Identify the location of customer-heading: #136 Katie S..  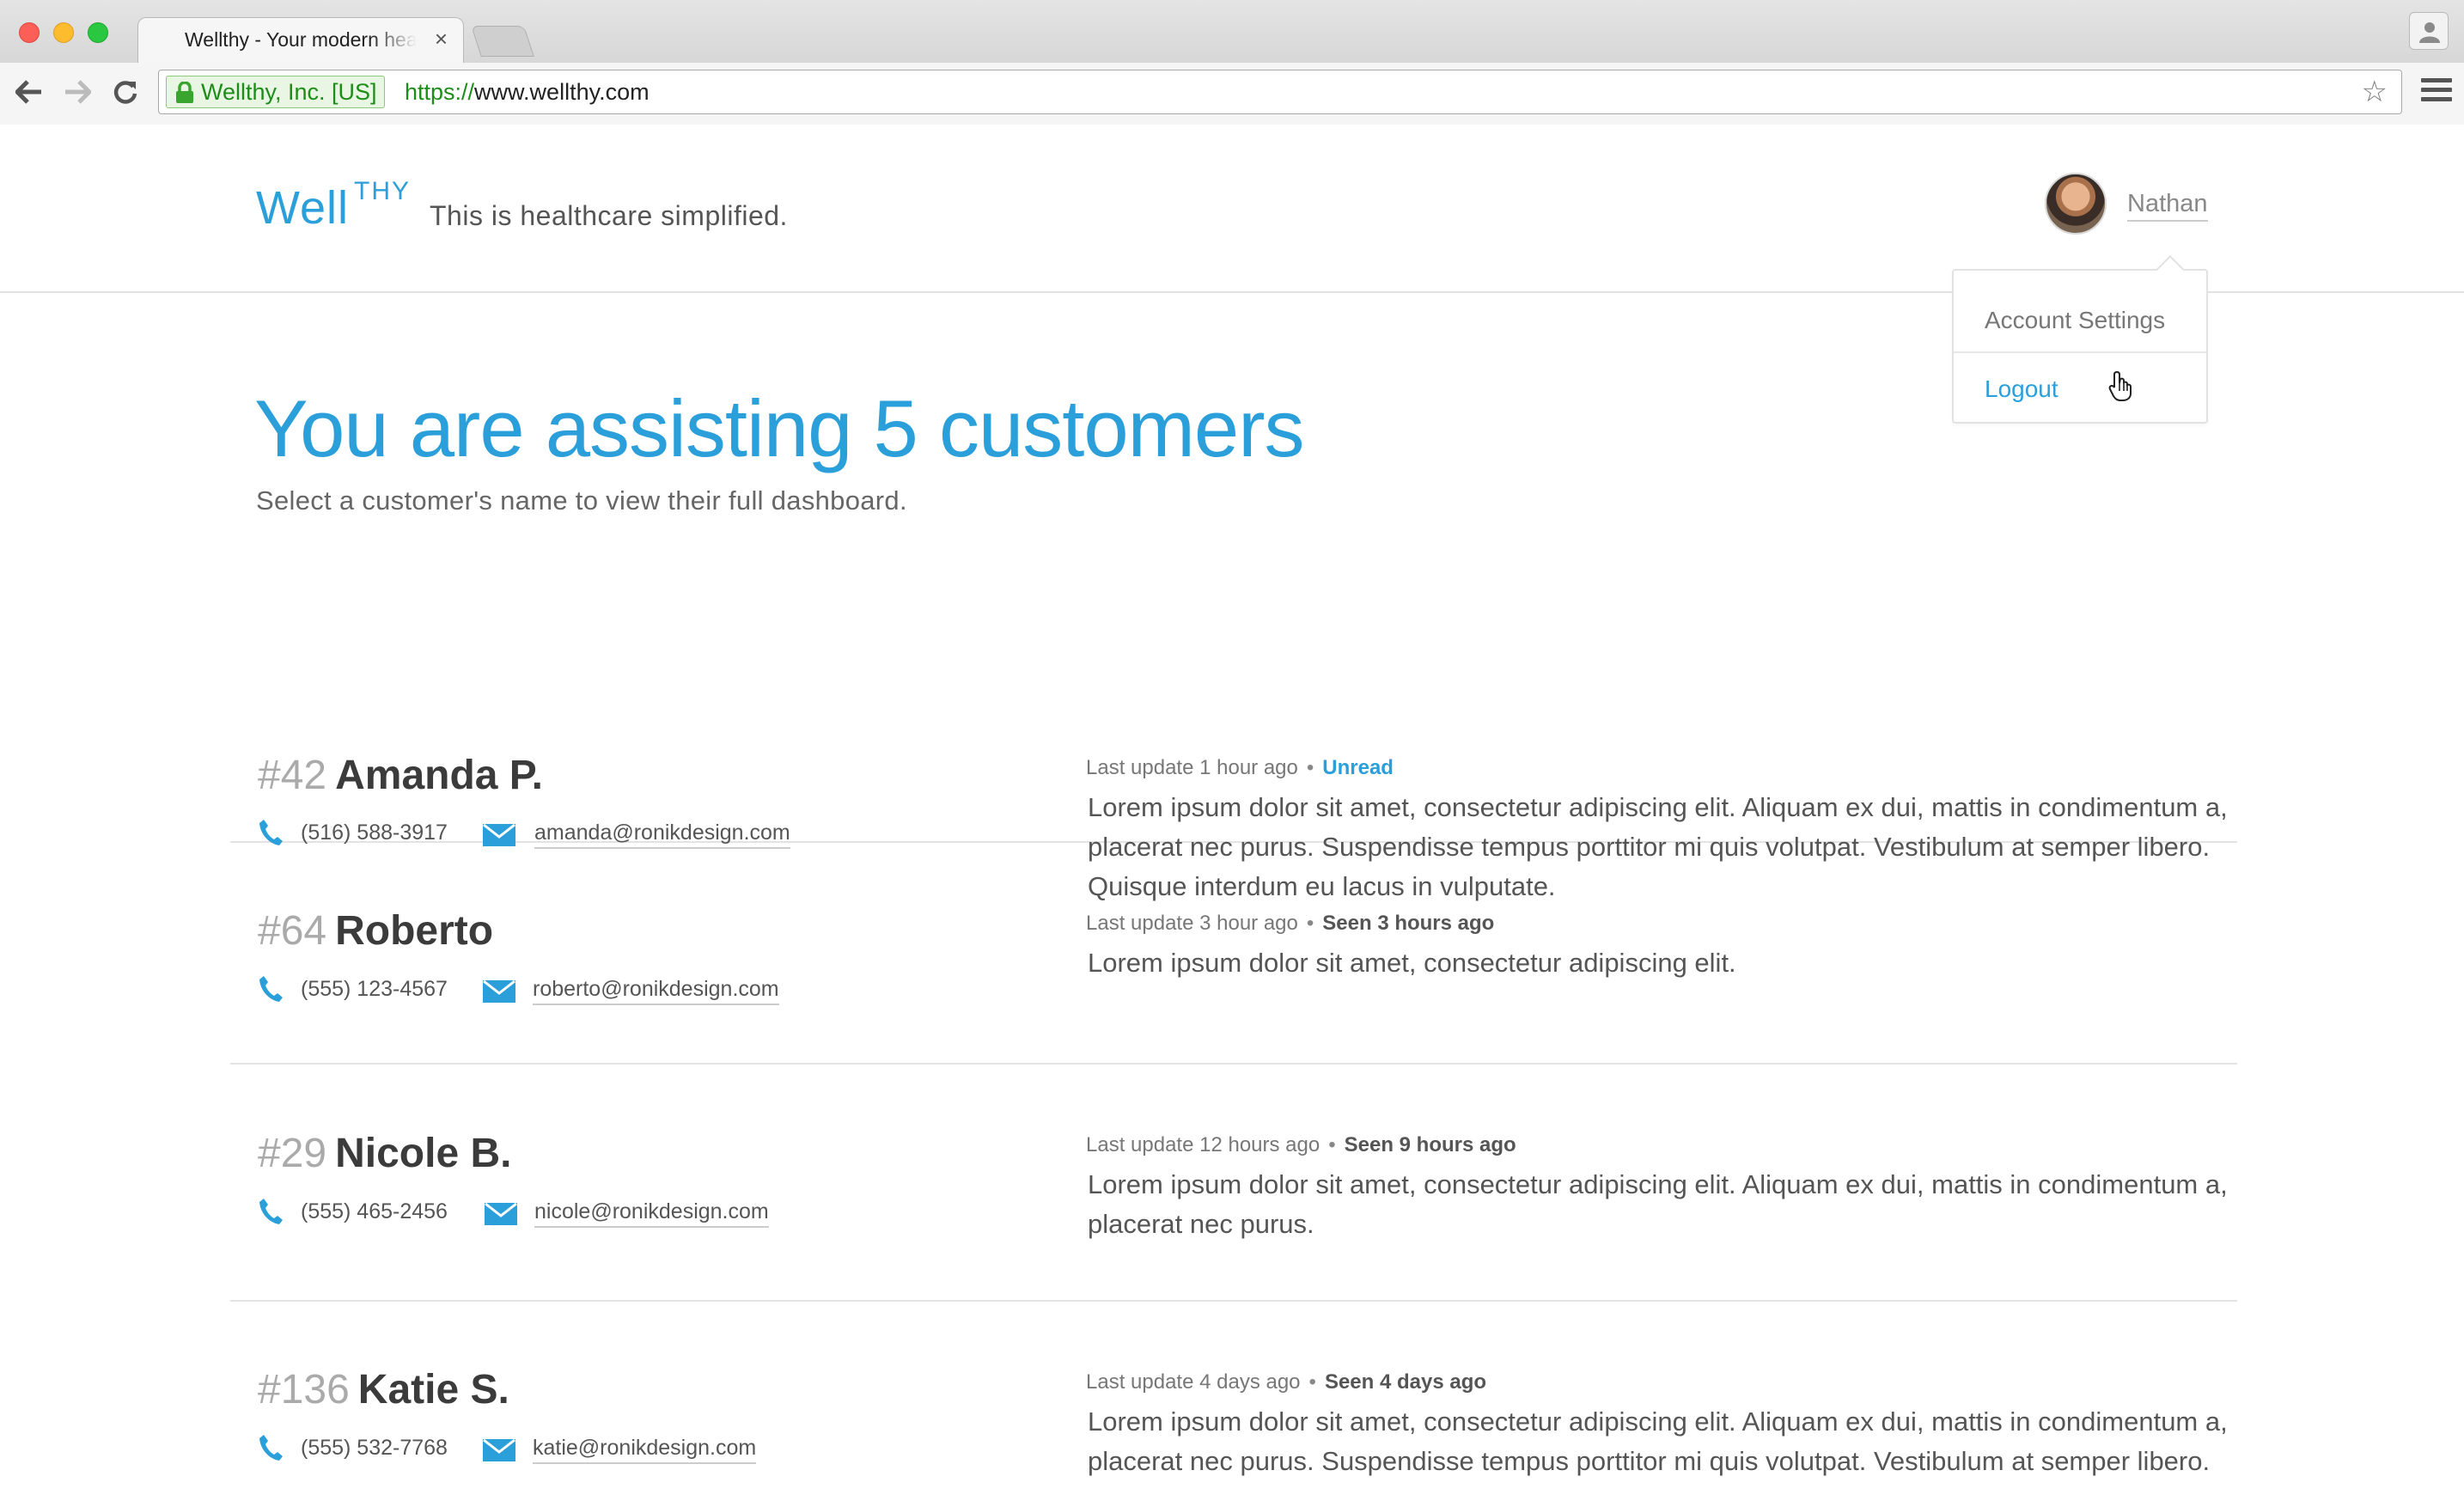
(383, 1389).